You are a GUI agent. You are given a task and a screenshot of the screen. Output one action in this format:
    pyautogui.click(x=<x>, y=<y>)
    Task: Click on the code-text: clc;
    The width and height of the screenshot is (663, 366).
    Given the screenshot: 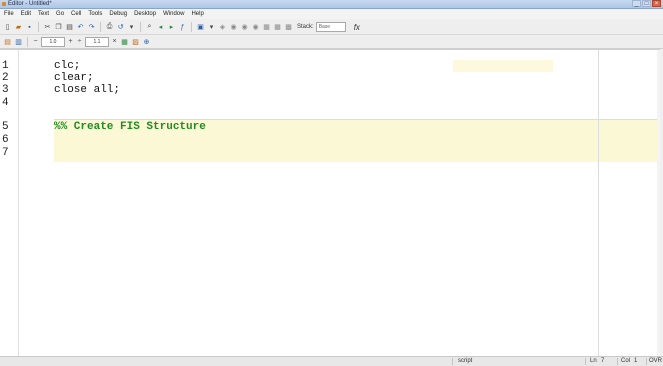 What is the action you would take?
    pyautogui.click(x=67, y=66)
    